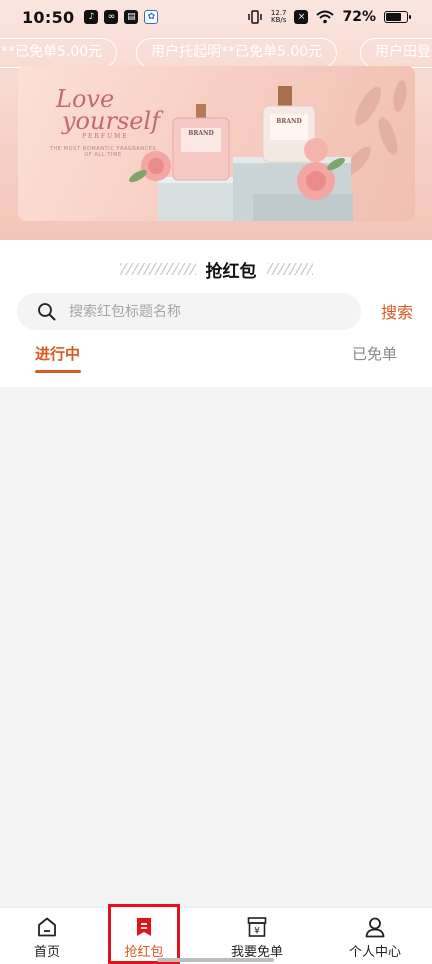 Image resolution: width=432 pixels, height=964 pixels. I want to click on banner-subline: PERFUME, so click(105, 136).